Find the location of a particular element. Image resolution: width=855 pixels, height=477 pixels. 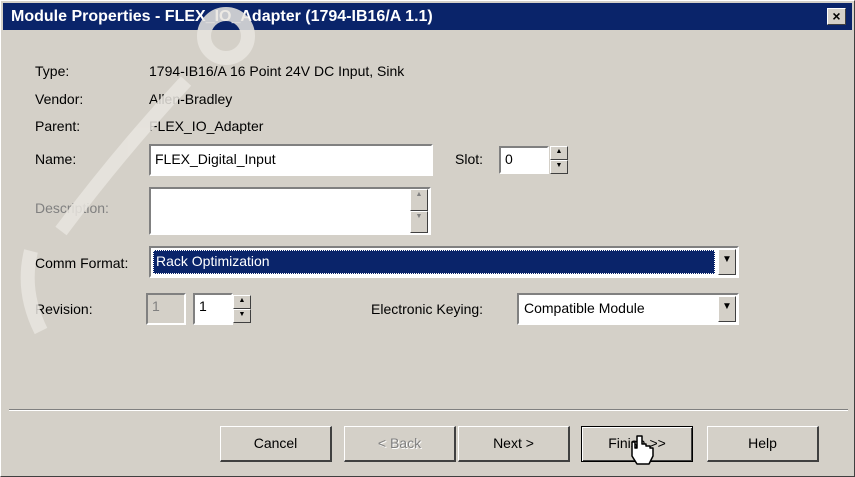

back-button: < Back is located at coordinates (400, 444).